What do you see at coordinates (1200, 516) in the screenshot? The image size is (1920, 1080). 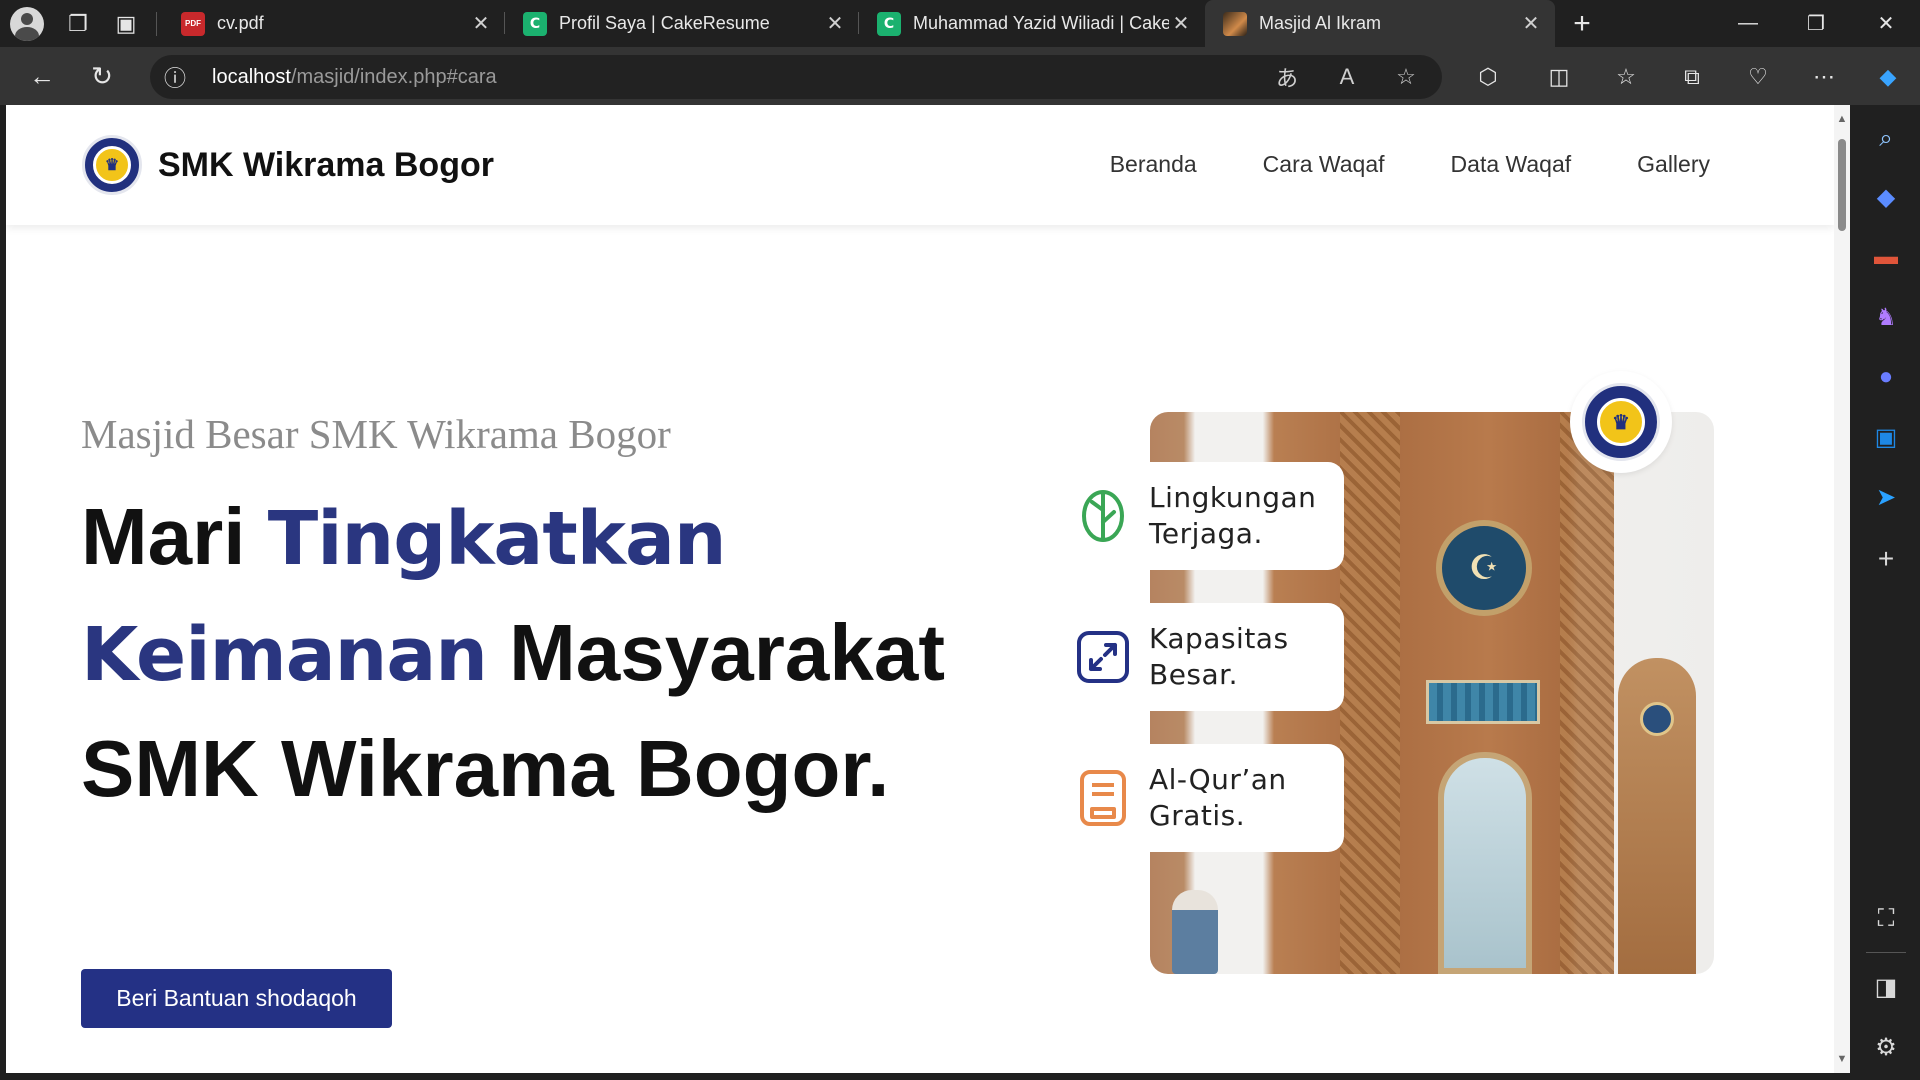 I see `feature-card: Lingkungan Terjaga.` at bounding box center [1200, 516].